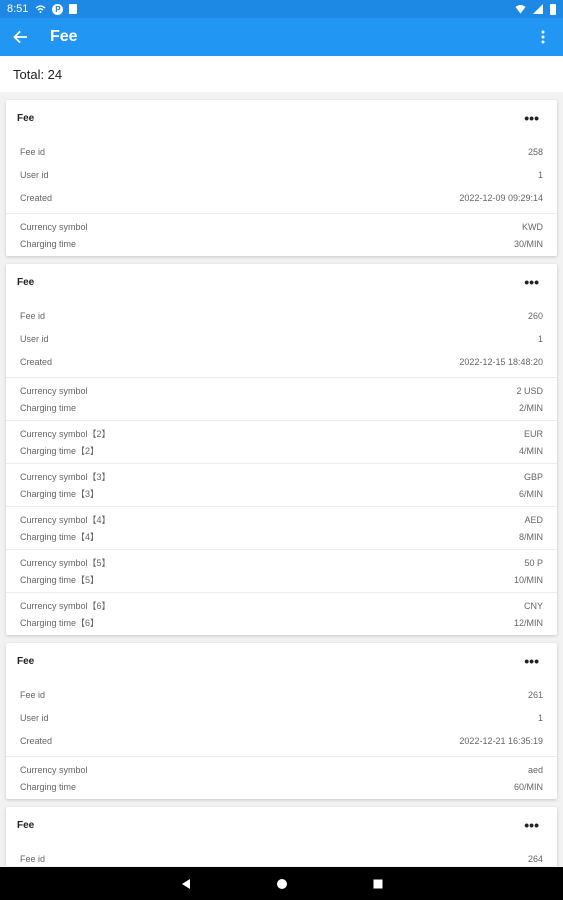  Describe the element at coordinates (60, 537) in the screenshot. I see `field-label: Charging time【4】` at that location.